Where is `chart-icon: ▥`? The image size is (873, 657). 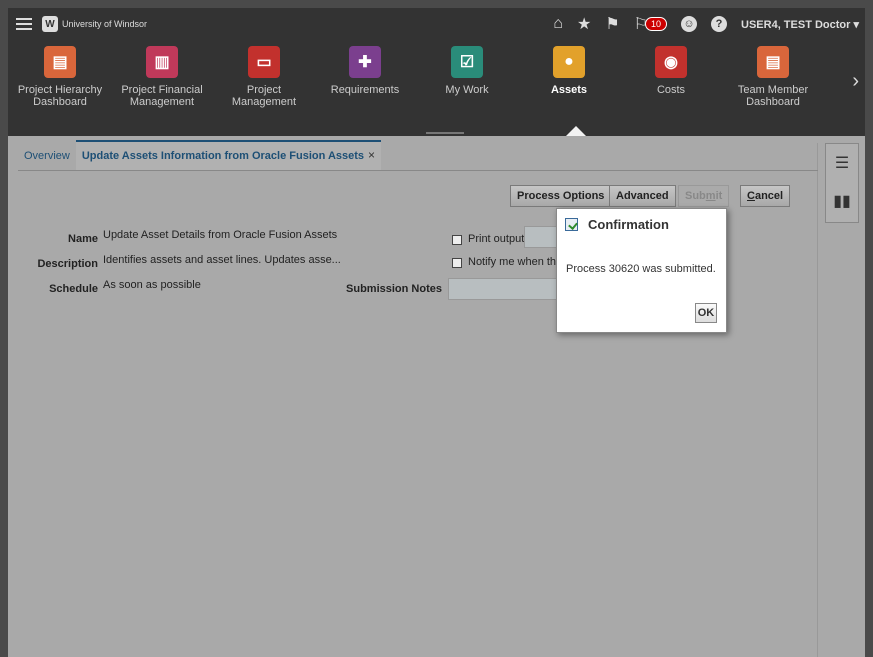 chart-icon: ▥ is located at coordinates (162, 62).